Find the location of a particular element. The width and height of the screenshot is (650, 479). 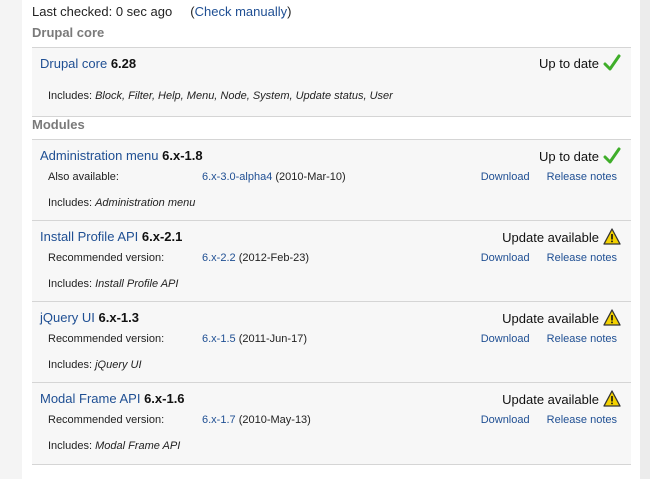

version-label: Also available: is located at coordinates (83, 177).